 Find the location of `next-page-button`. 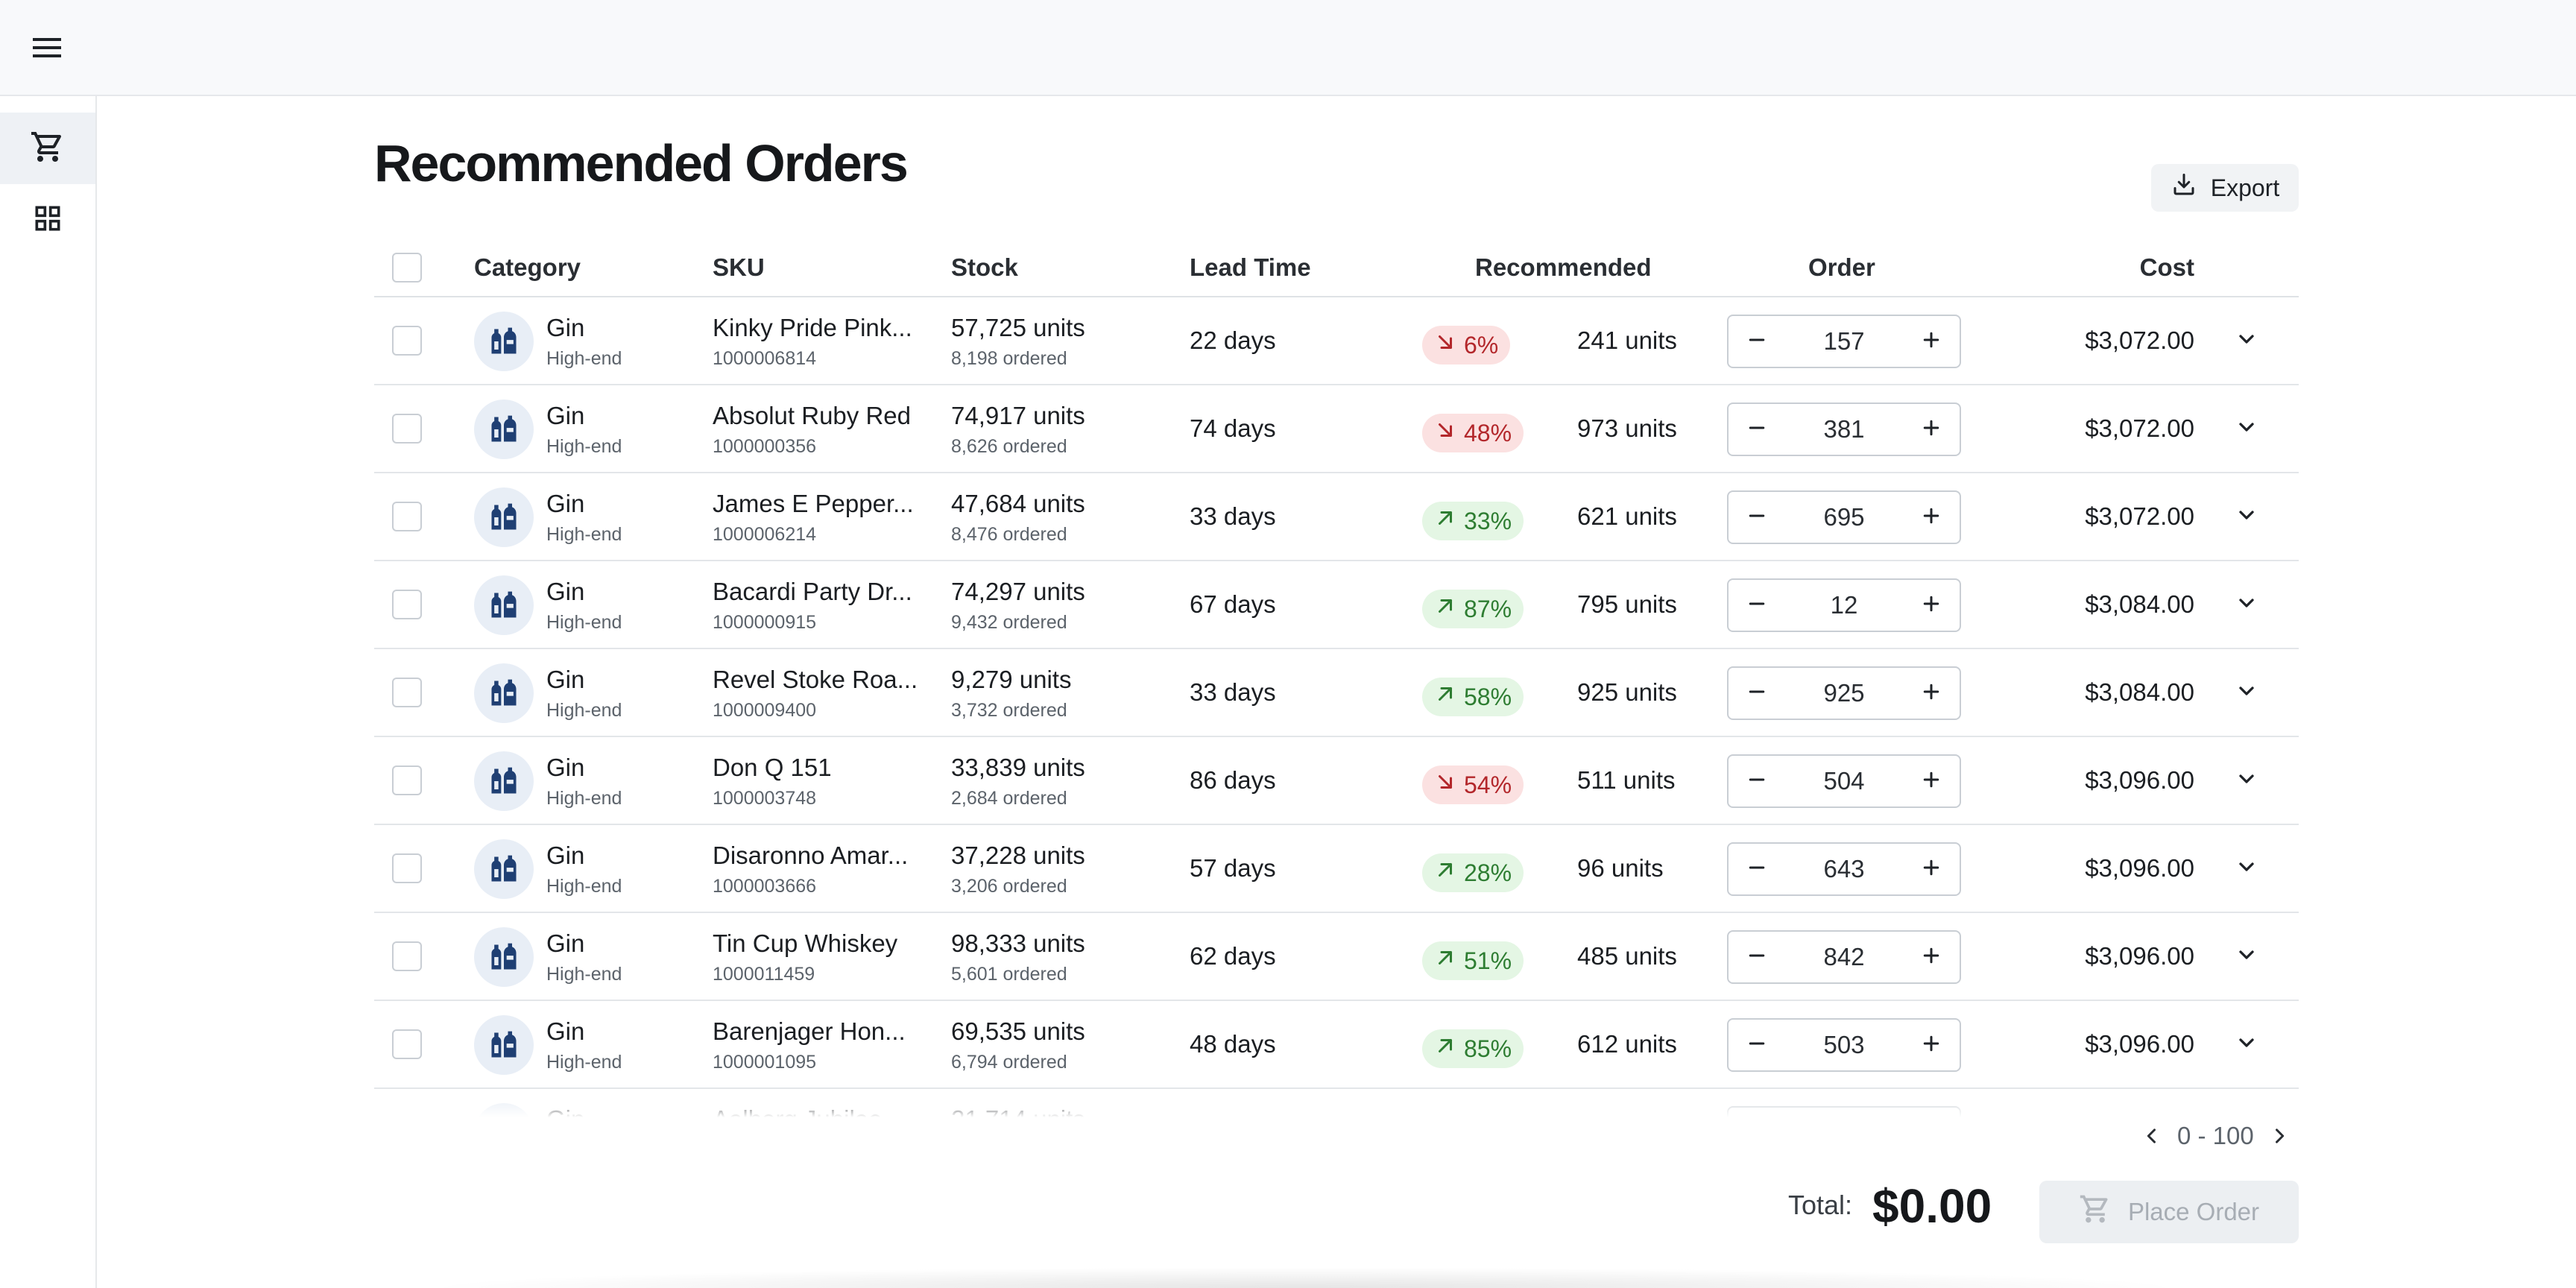

next-page-button is located at coordinates (2279, 1136).